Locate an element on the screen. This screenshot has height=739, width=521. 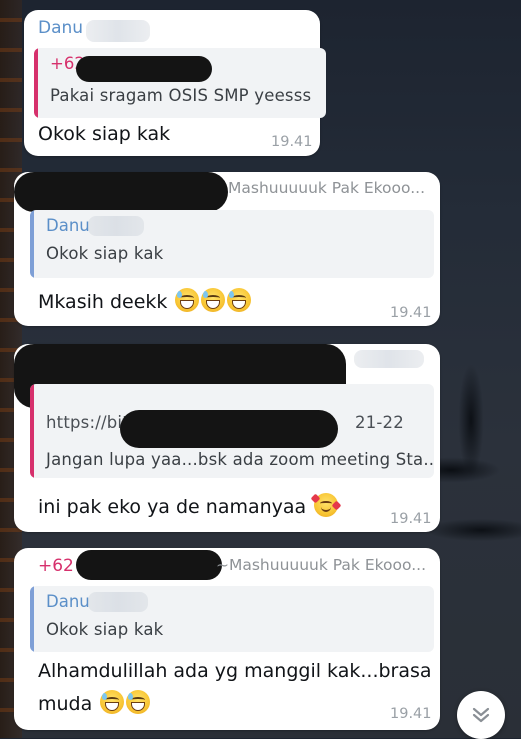
message-text: Okok siap kak is located at coordinates (104, 134).